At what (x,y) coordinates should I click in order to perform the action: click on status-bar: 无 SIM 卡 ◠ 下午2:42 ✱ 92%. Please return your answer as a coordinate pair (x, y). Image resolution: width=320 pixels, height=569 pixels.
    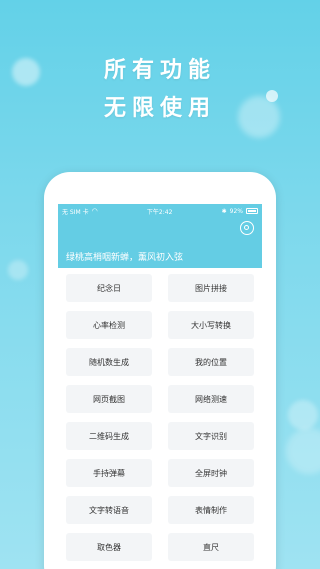
    Looking at the image, I should click on (160, 211).